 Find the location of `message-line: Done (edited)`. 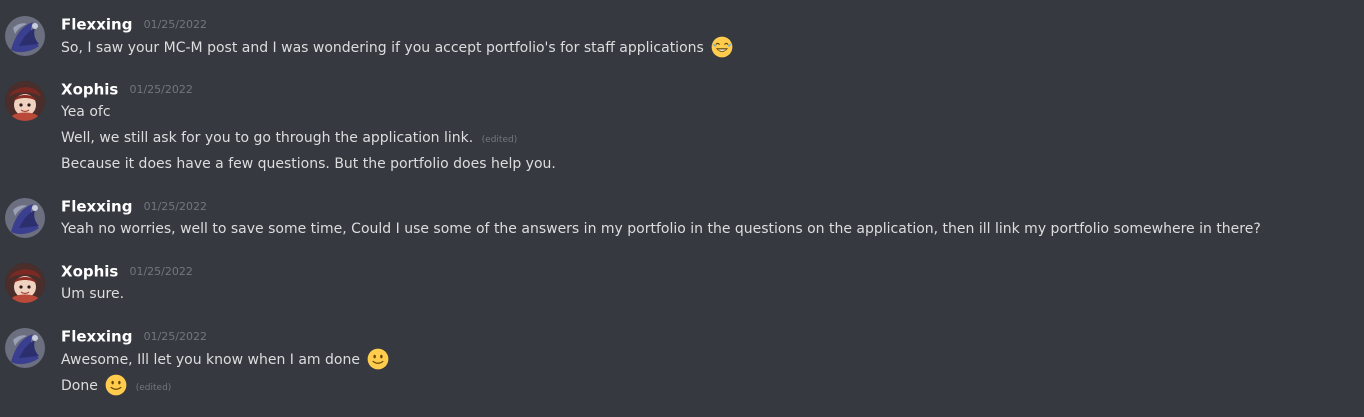

message-line: Done (edited) is located at coordinates (116, 385).